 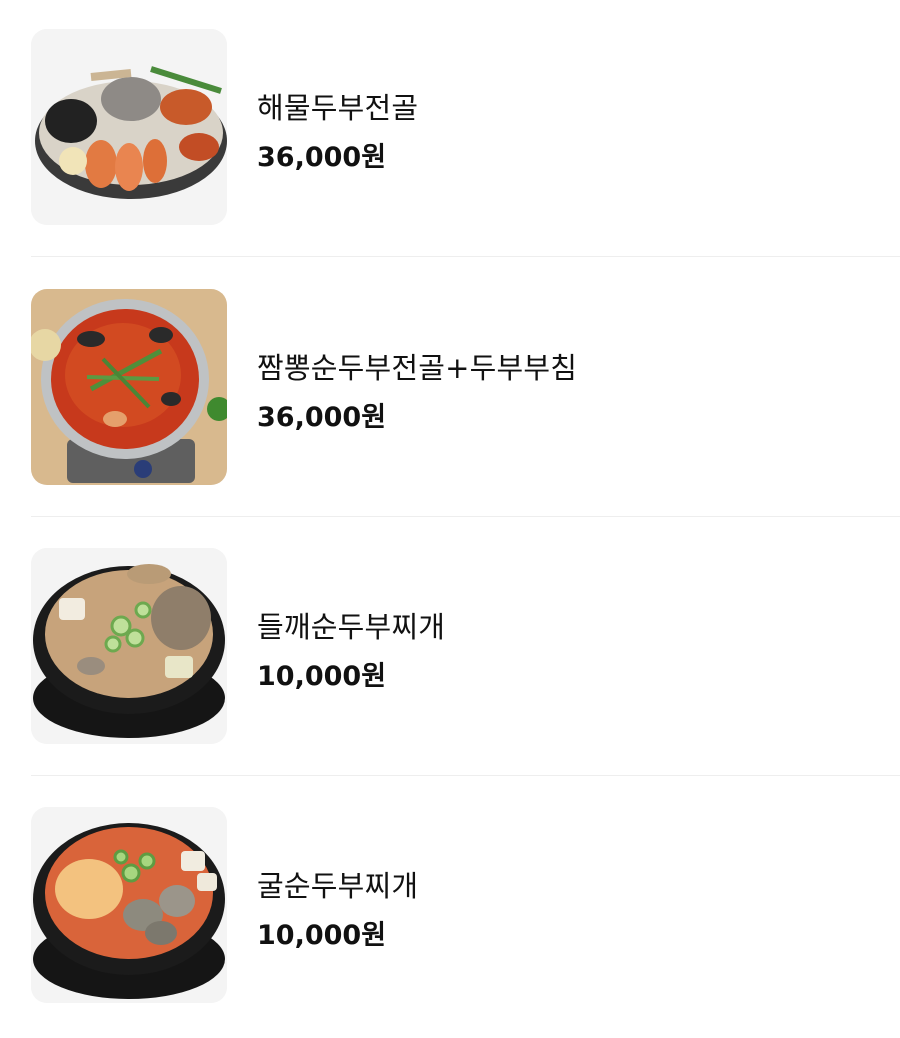 I want to click on menu-item-name: 들깨순두부찌개, so click(x=351, y=627).